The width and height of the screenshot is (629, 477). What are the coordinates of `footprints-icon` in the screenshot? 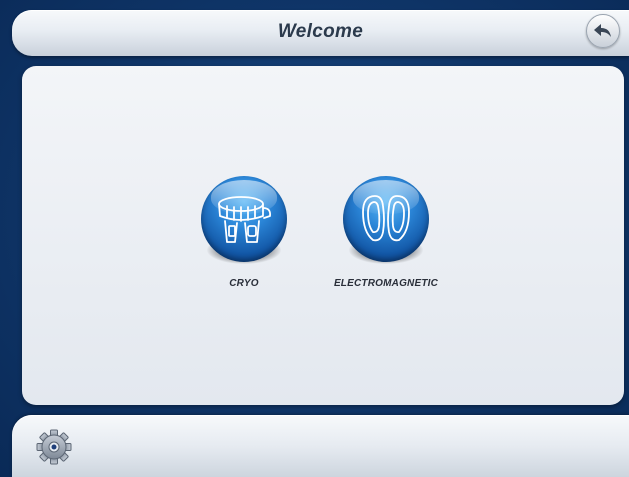 It's located at (386, 218).